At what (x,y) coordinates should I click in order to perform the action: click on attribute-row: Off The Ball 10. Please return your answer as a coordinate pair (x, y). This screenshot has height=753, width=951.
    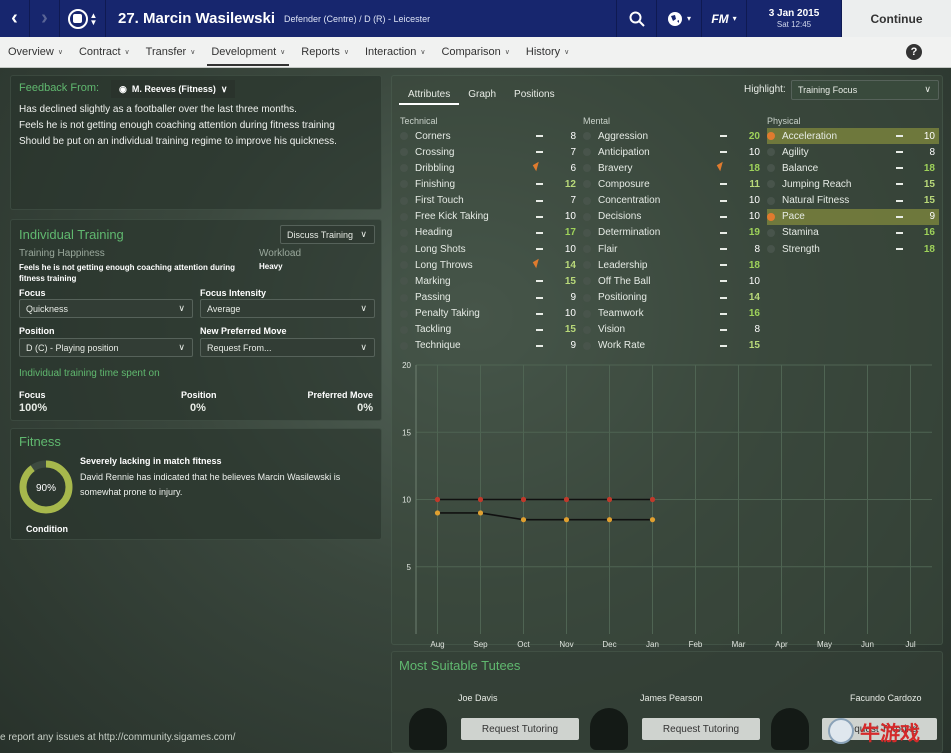
    Looking at the image, I should click on (673, 281).